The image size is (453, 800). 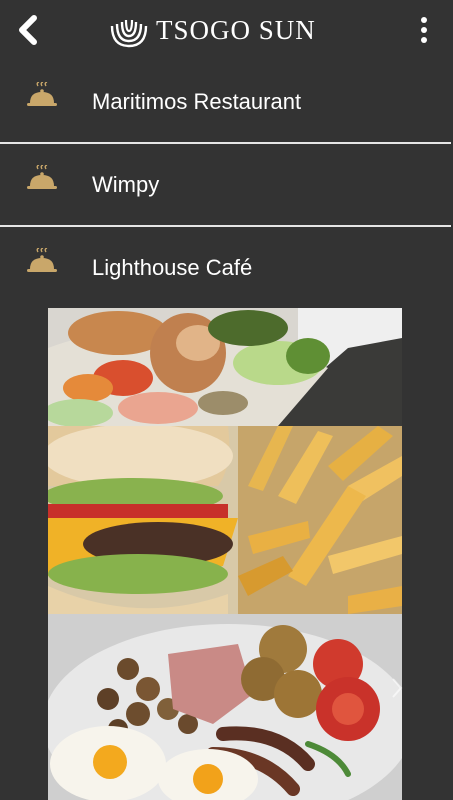 What do you see at coordinates (226, 185) in the screenshot?
I see `restaurant-item-wimpy: Wimpy` at bounding box center [226, 185].